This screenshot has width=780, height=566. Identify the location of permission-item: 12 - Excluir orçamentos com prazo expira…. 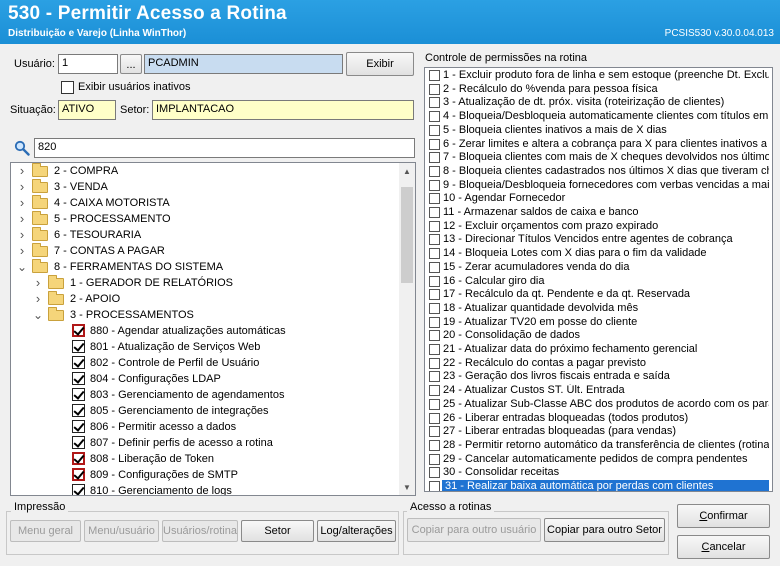
(598, 227).